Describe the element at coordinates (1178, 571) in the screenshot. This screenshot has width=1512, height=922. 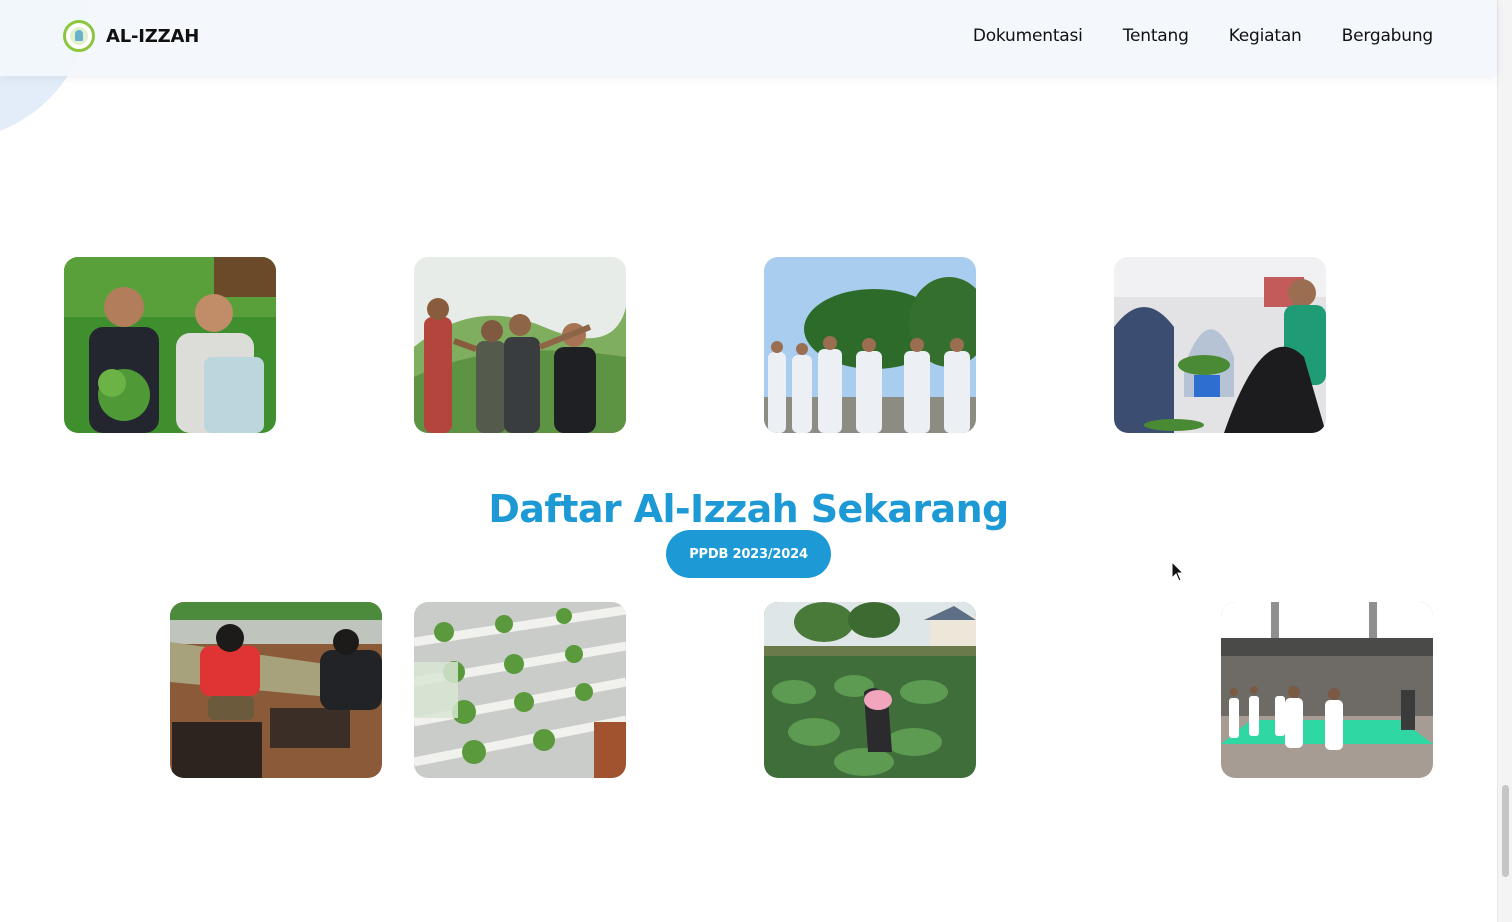
I see `mouse-cursor-icon` at that location.